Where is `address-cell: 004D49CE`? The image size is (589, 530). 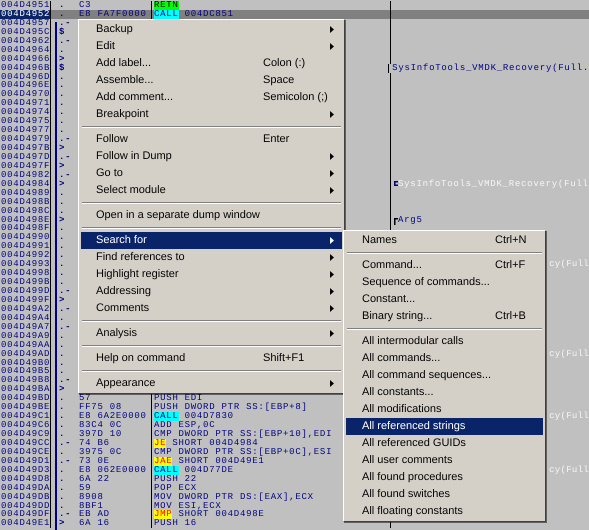 address-cell: 004D49CE is located at coordinates (25, 452).